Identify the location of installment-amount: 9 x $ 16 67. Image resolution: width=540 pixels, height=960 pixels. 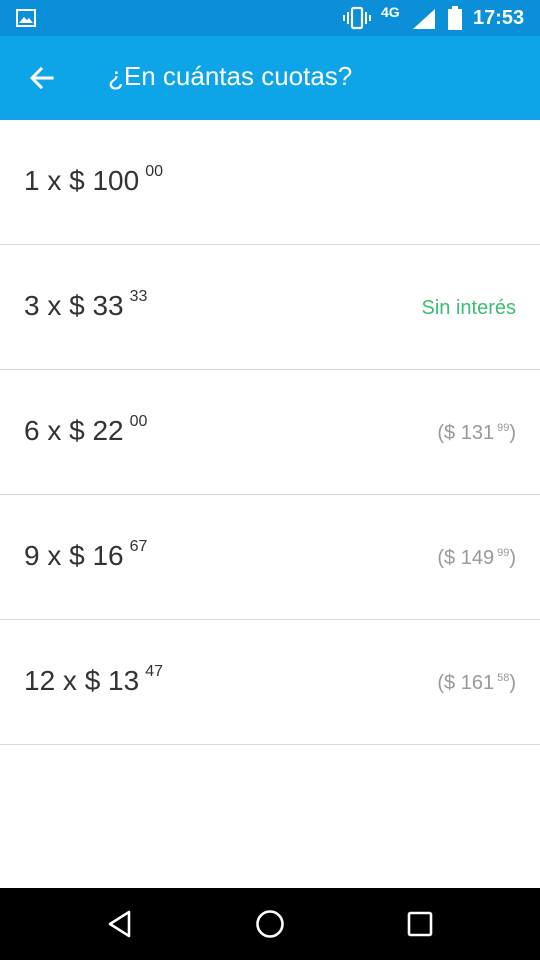
(86, 555).